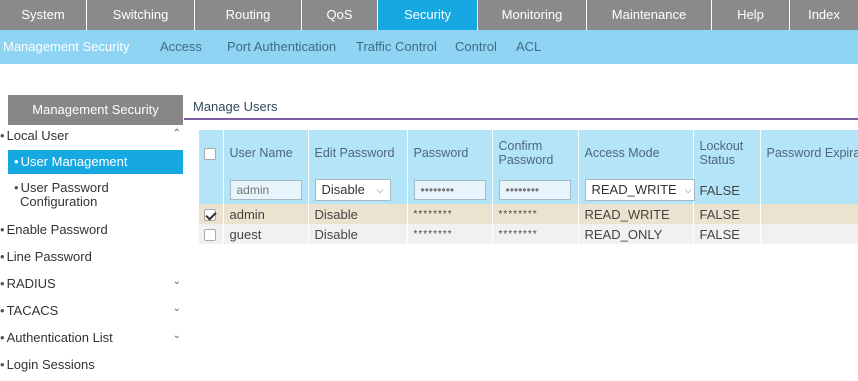  What do you see at coordinates (727, 190) in the screenshot?
I see `lockout-cell: FALSE` at bounding box center [727, 190].